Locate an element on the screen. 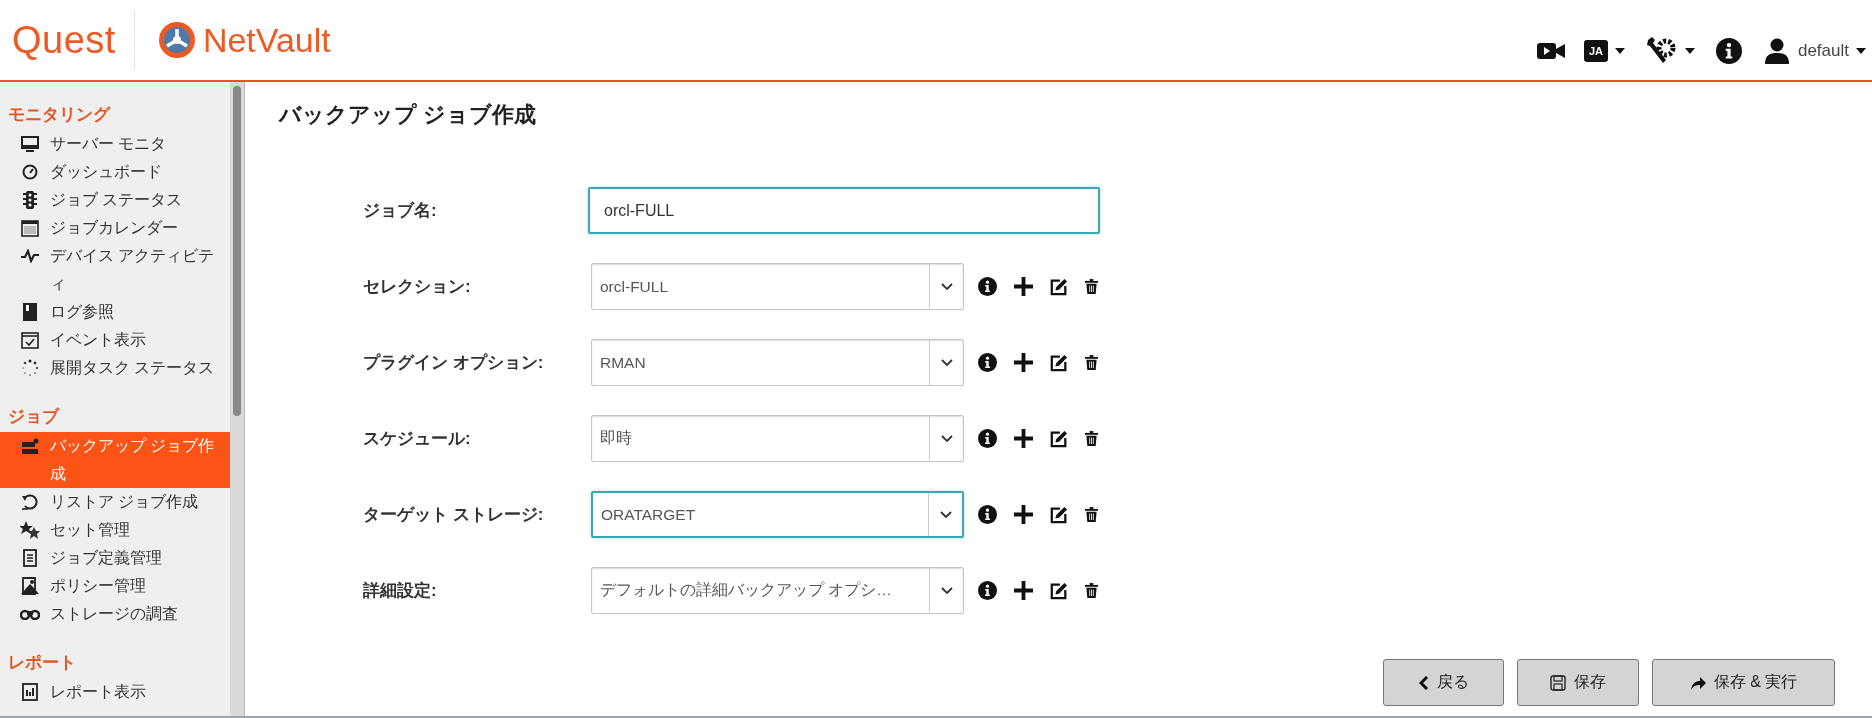 The image size is (1872, 718). sidebar-item: ストレージの調査 is located at coordinates (115, 614).